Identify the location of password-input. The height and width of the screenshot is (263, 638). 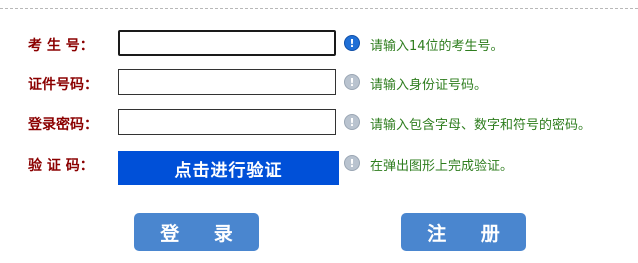
(227, 122).